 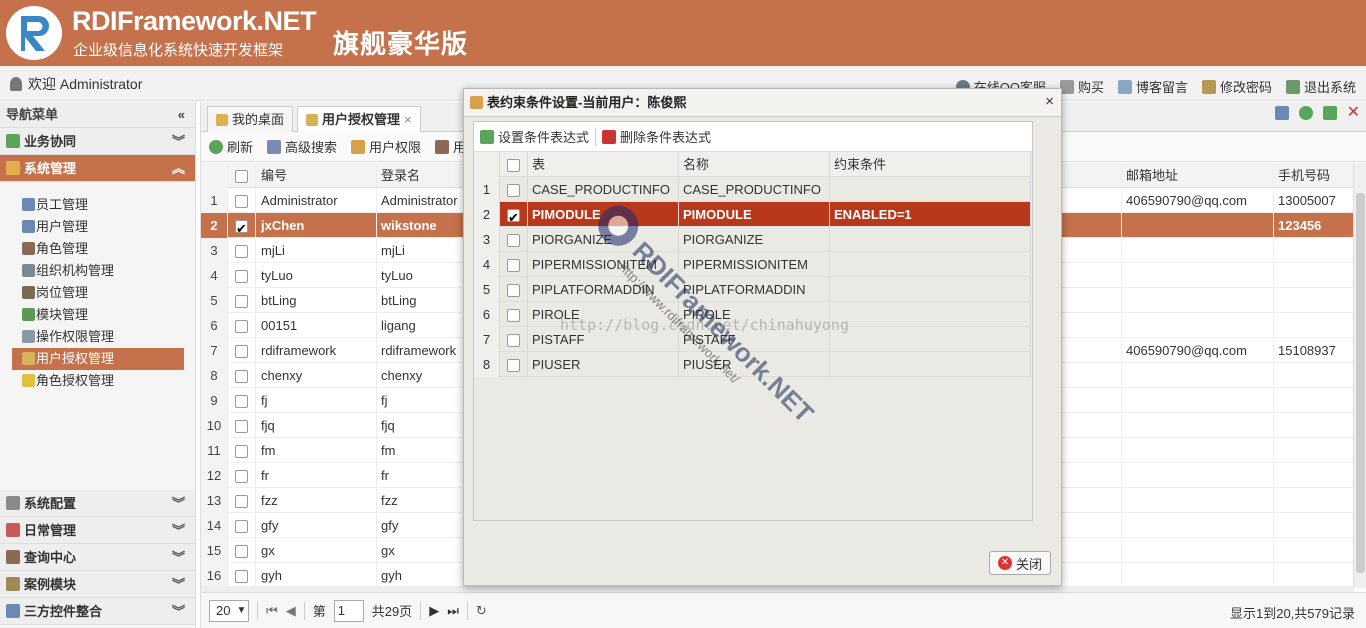 What do you see at coordinates (754, 164) in the screenshot?
I see `column-header-name: 名称` at bounding box center [754, 164].